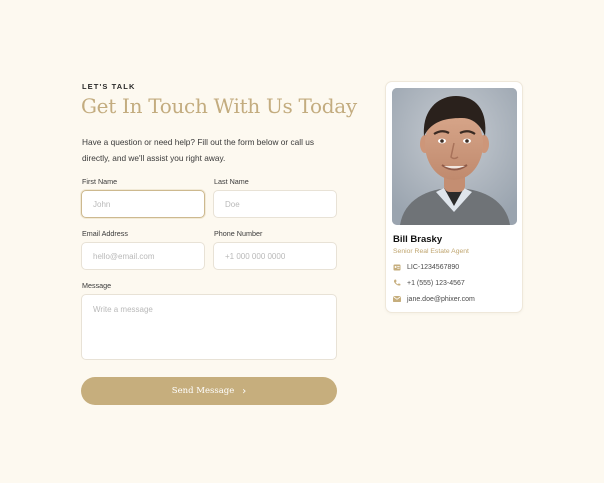  I want to click on last-name-label: Last Name, so click(231, 181).